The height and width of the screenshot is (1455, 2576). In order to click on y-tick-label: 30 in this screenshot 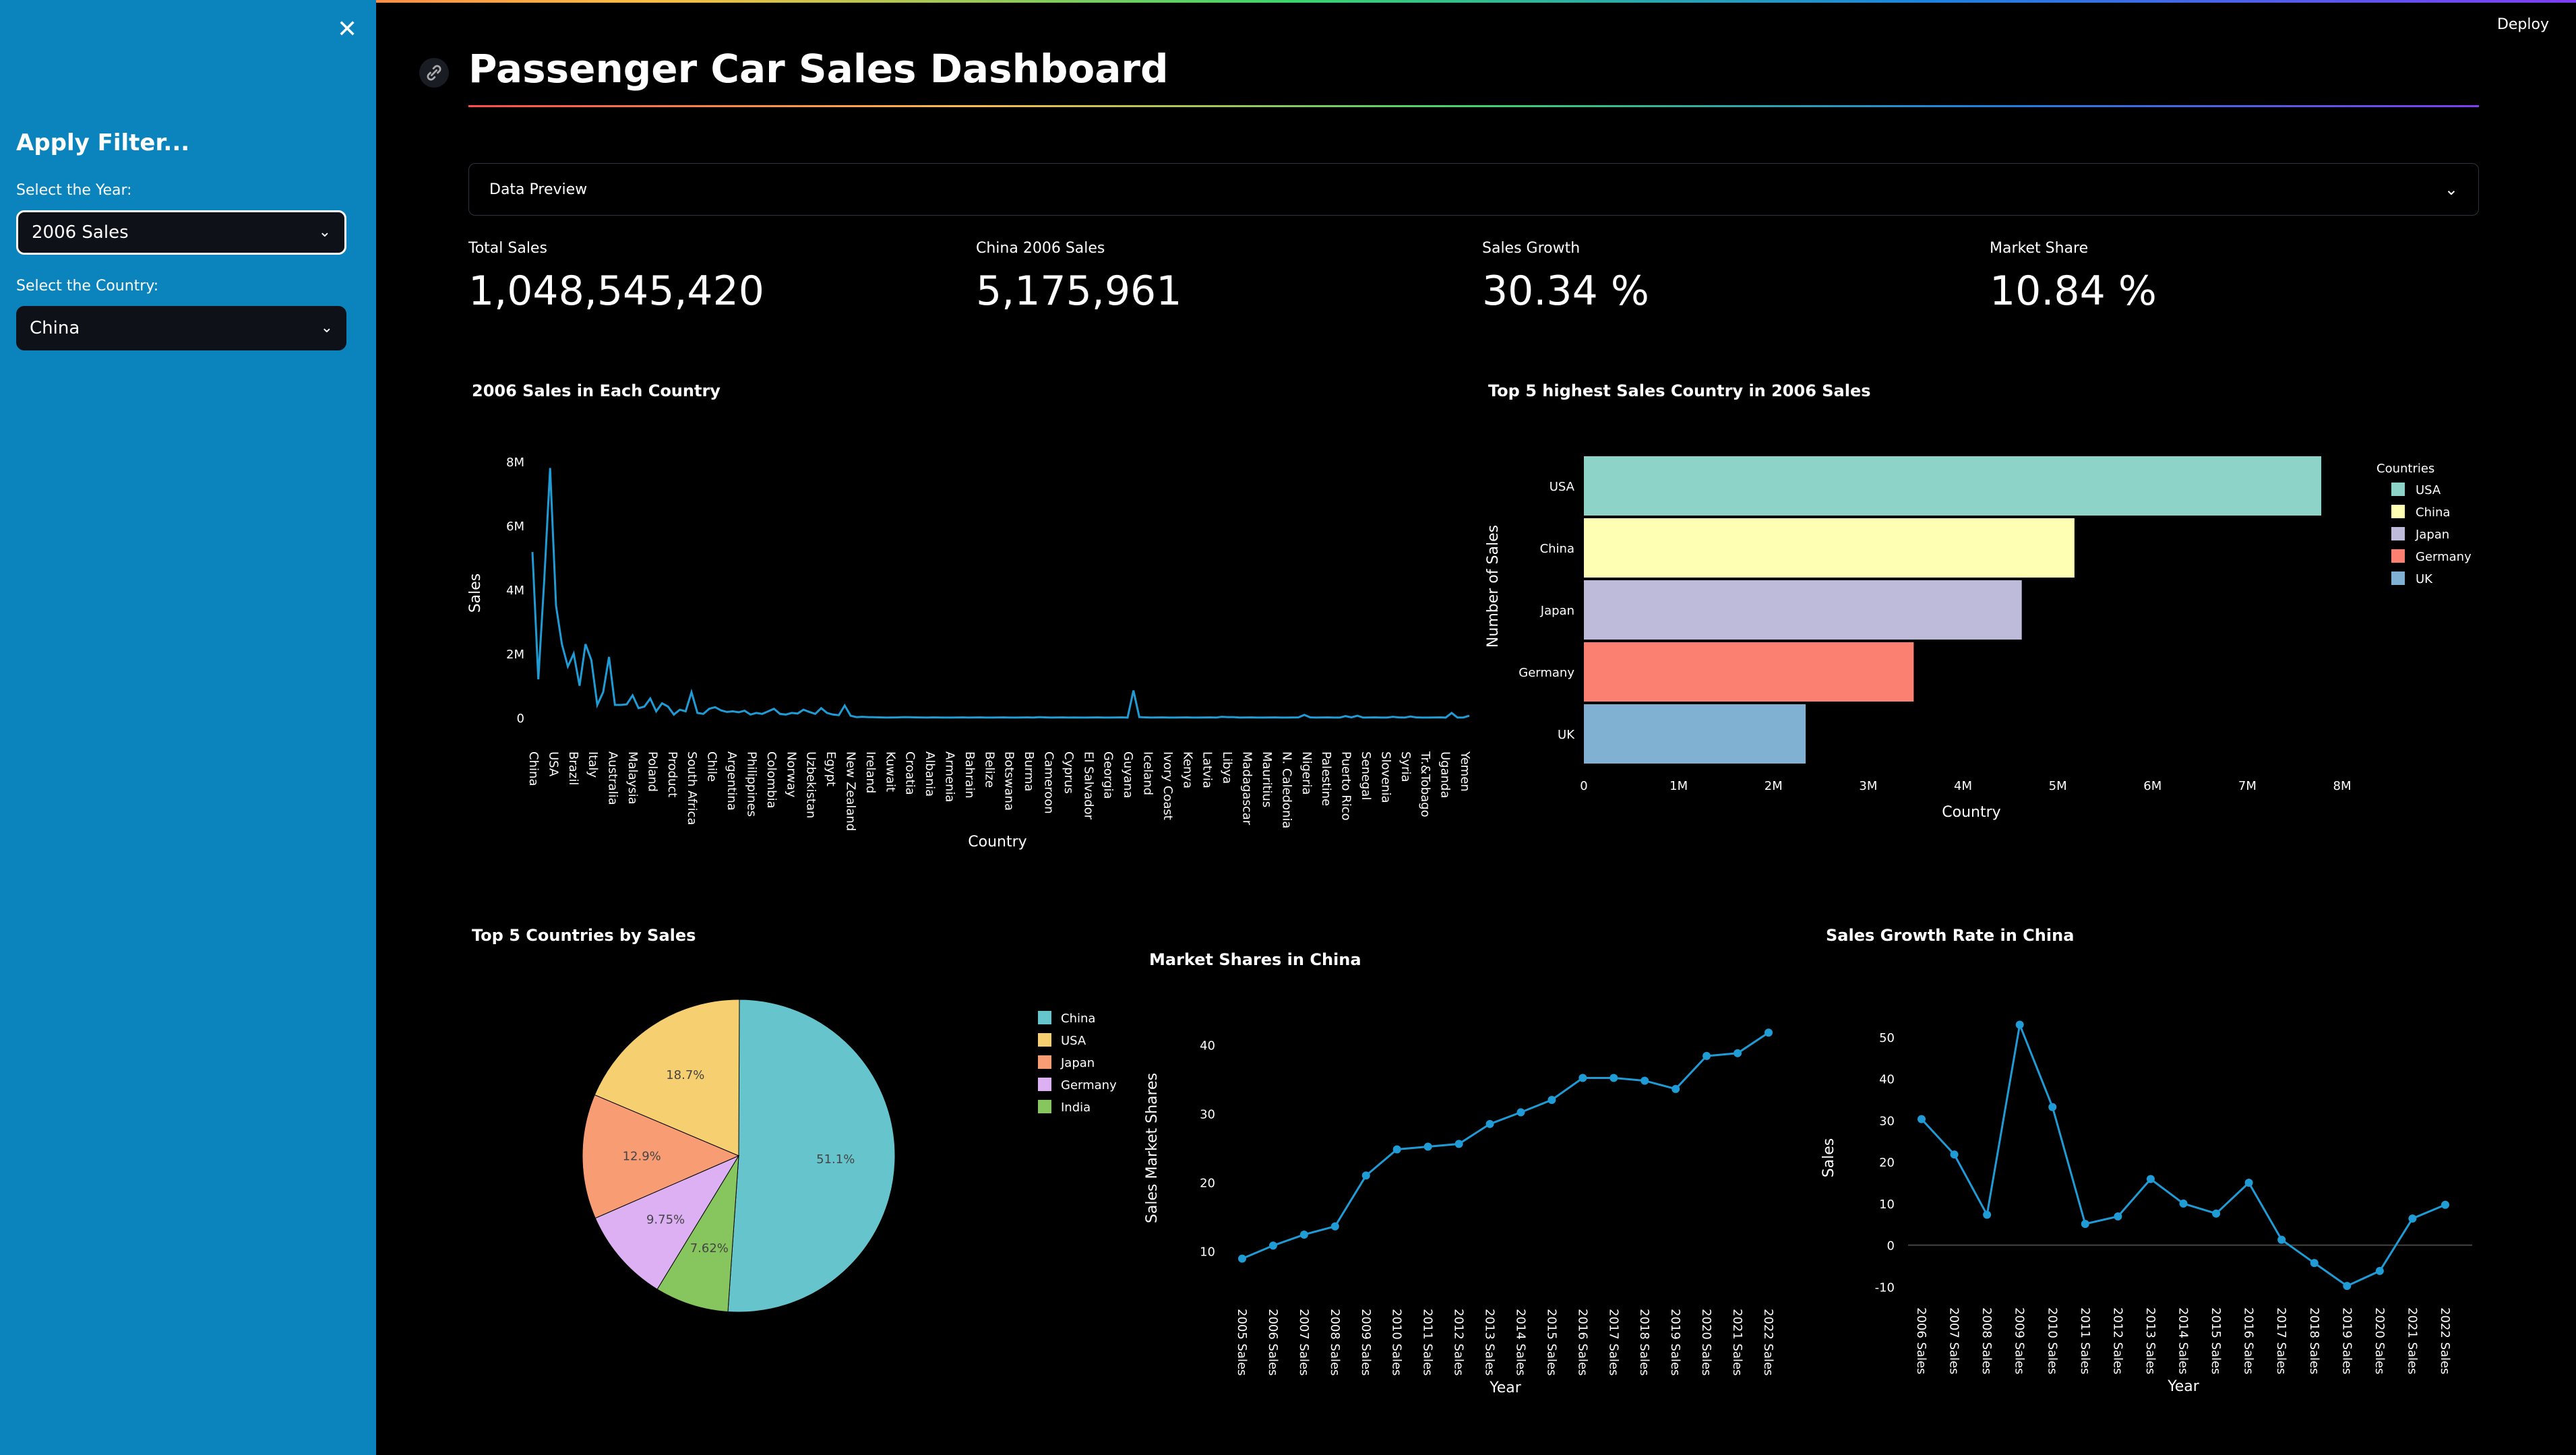, I will do `click(1887, 1121)`.